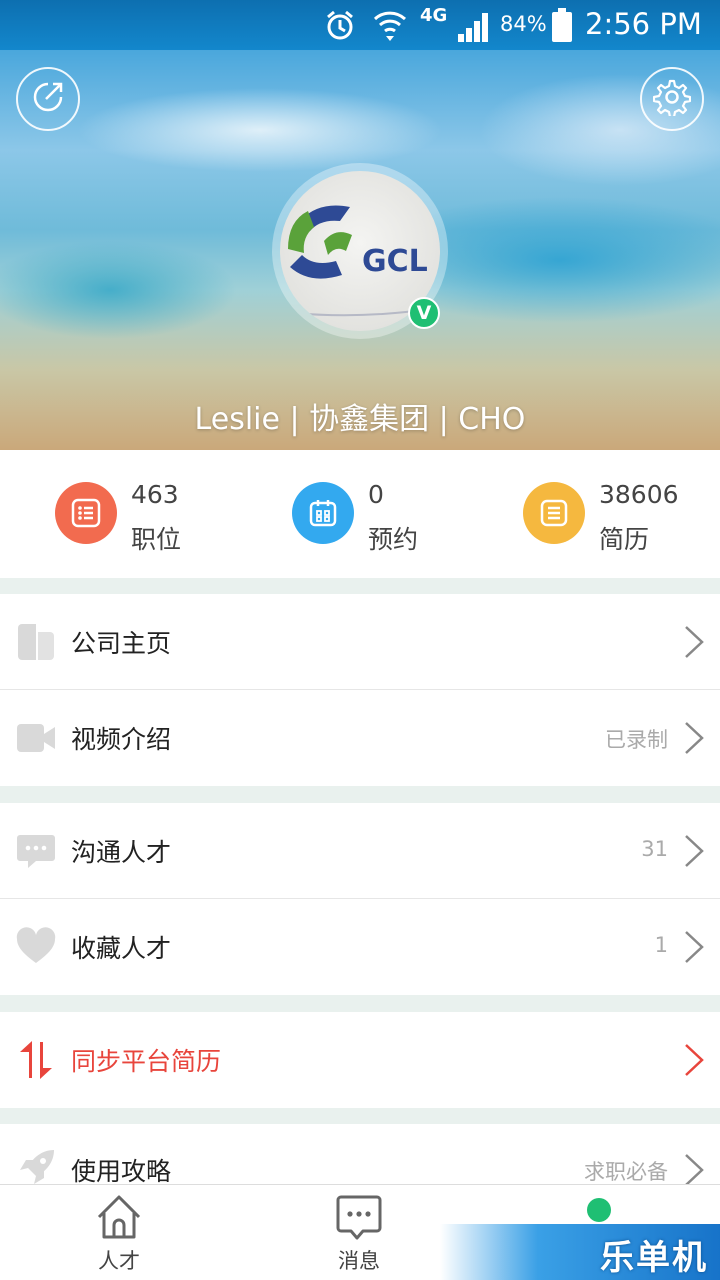  What do you see at coordinates (360, 738) in the screenshot?
I see `menu-video-intro: 视频介绍 已录制` at bounding box center [360, 738].